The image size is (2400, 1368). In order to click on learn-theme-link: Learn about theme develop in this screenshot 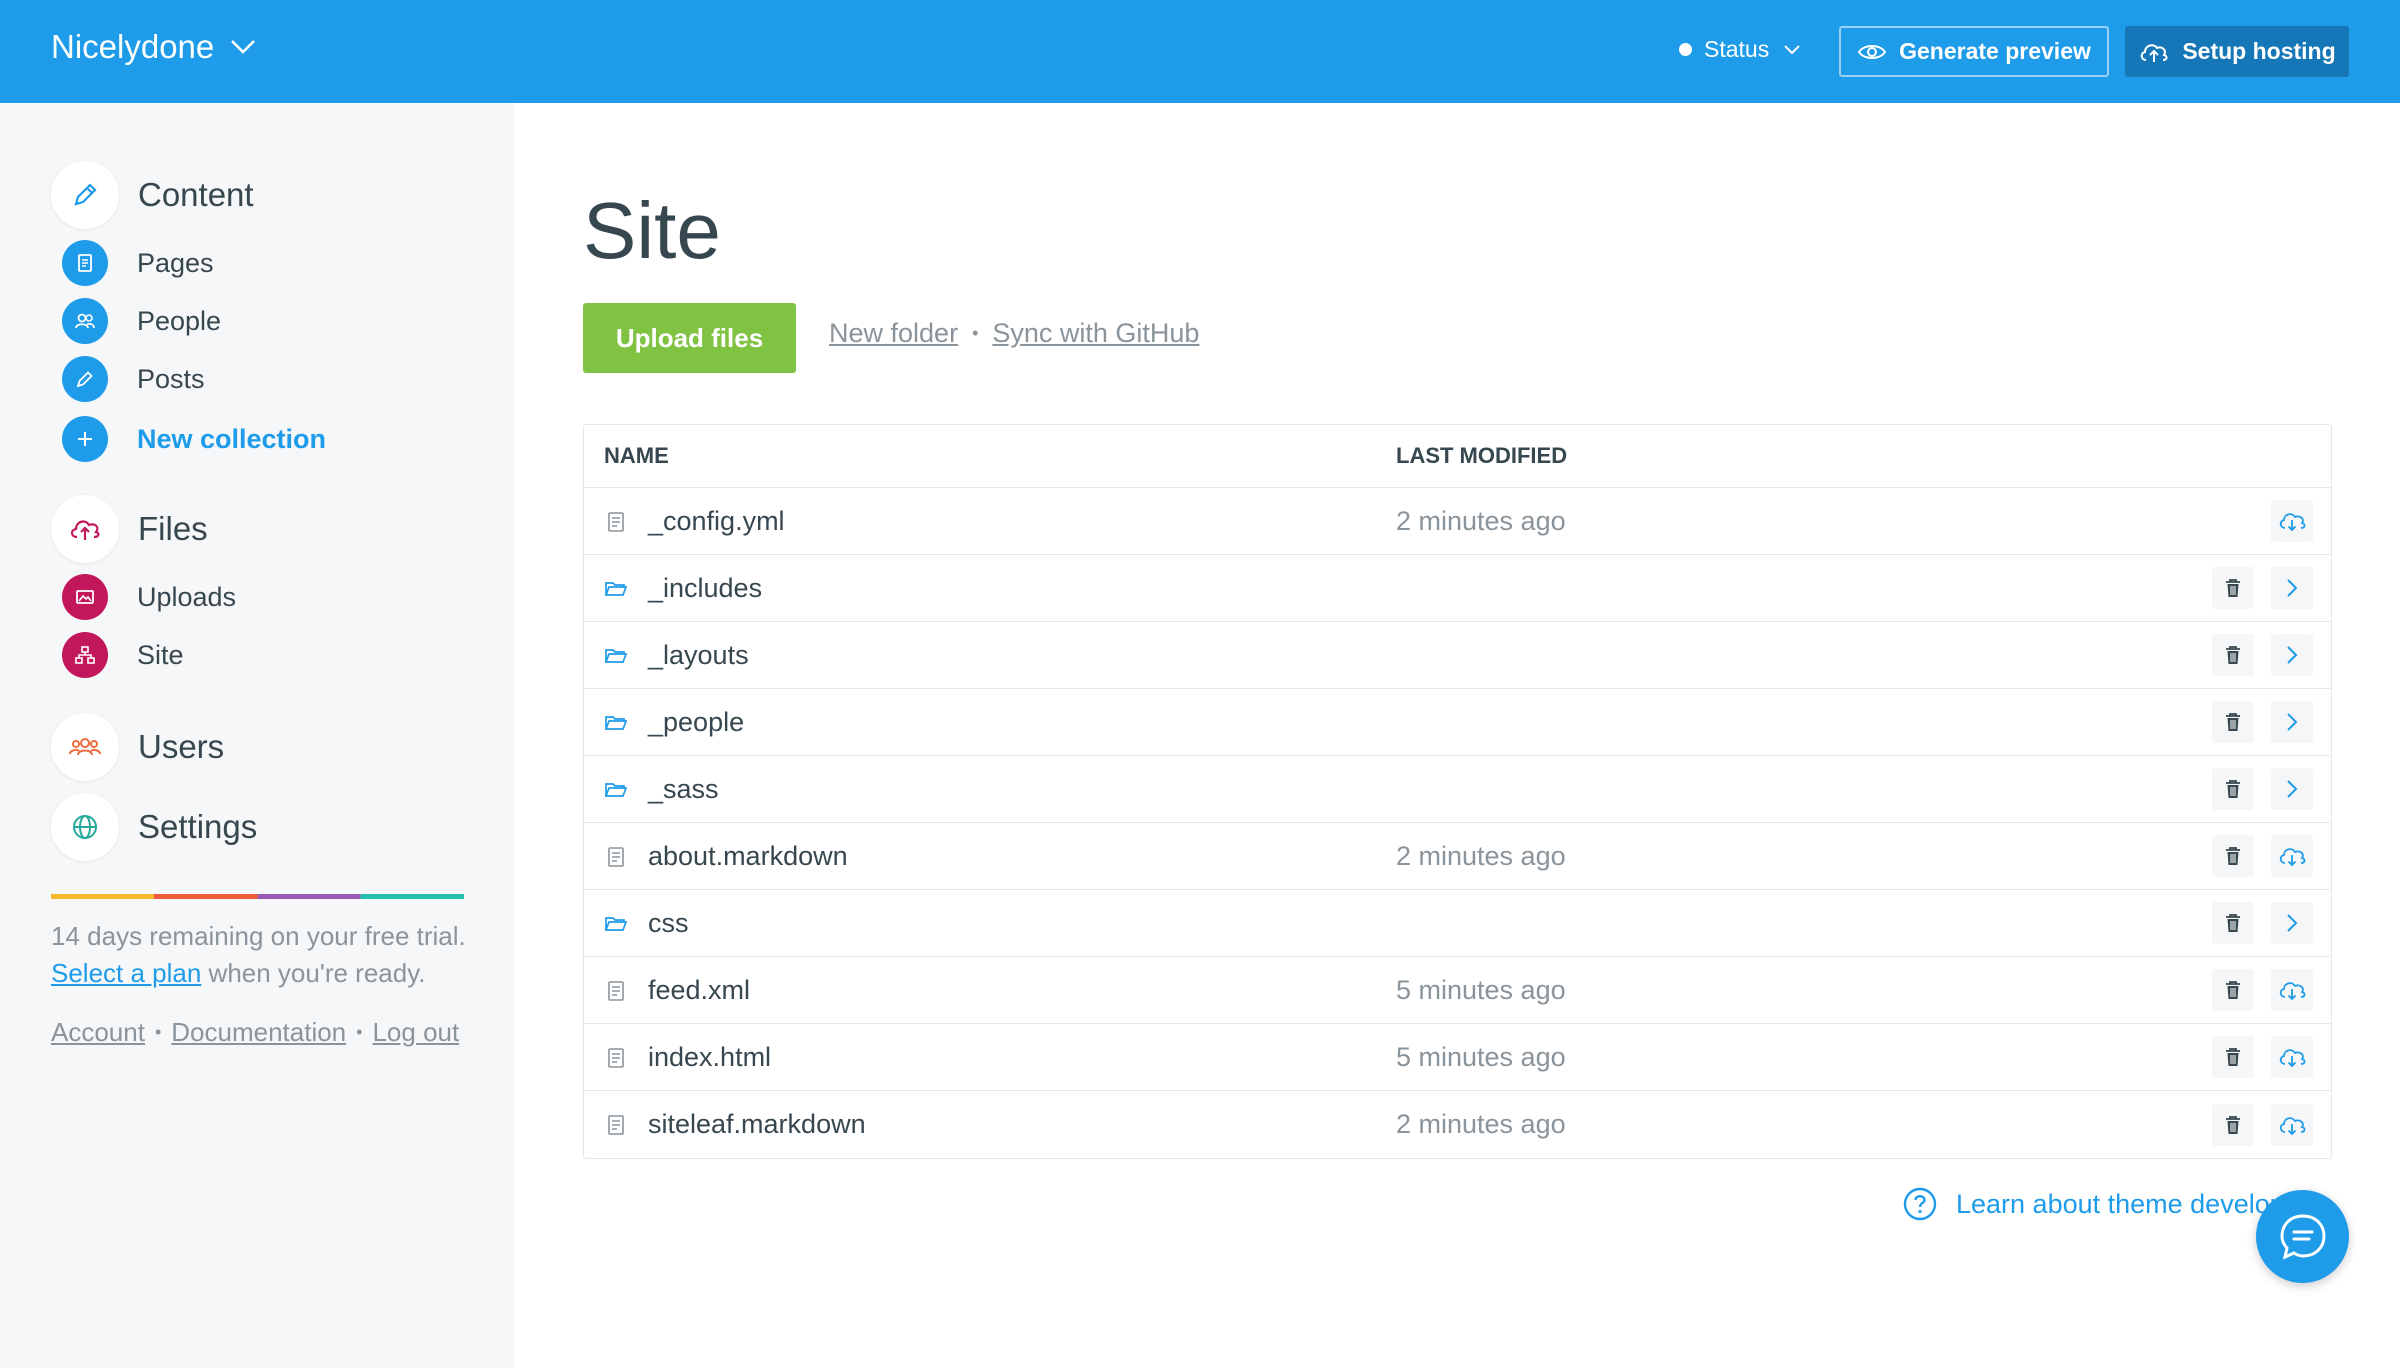, I will do `click(2093, 1204)`.